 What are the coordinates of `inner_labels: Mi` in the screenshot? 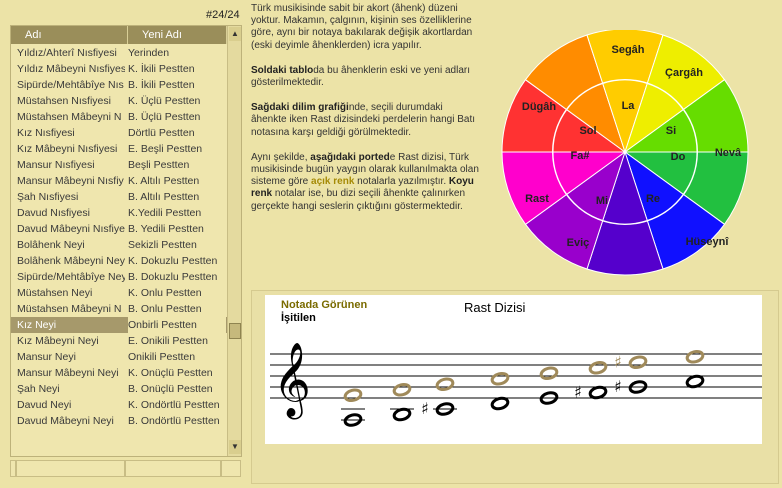 It's located at (602, 201).